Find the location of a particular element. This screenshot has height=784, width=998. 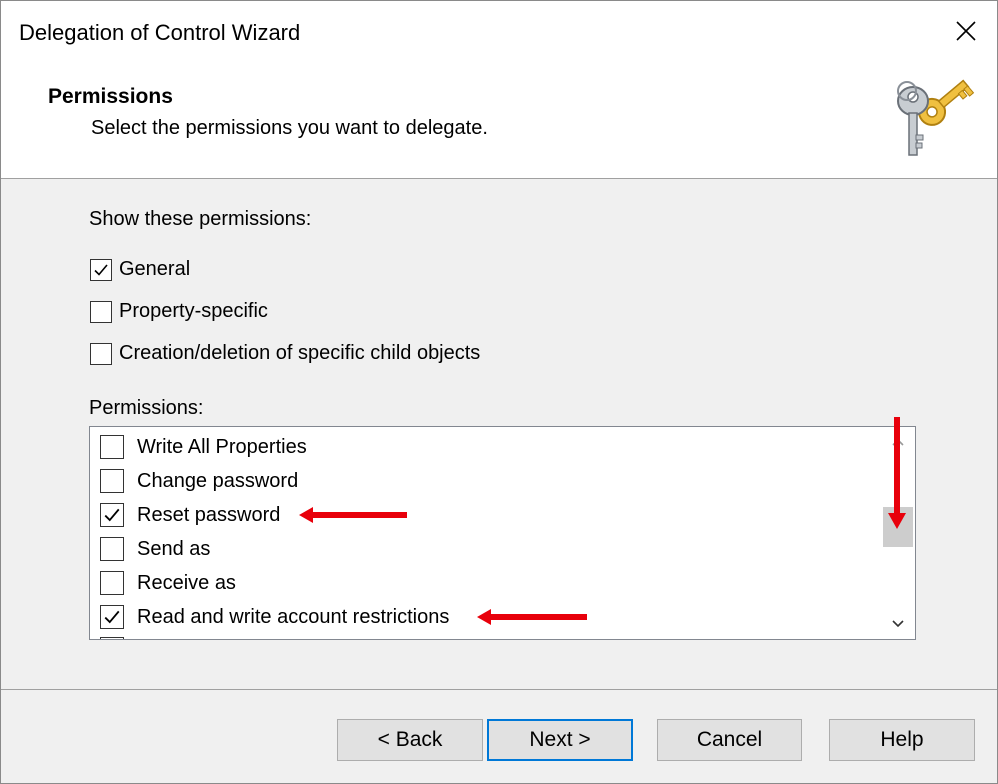

list-item is located at coordinates (118, 638).